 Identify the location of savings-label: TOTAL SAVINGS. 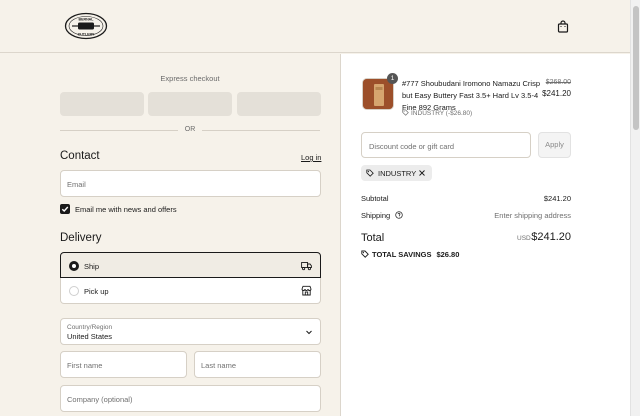
(402, 254).